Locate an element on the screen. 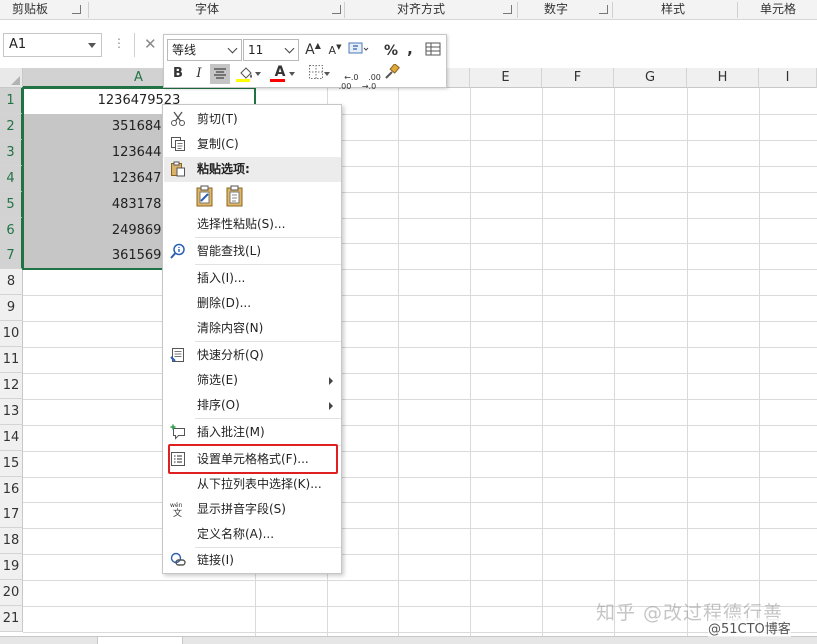 The image size is (817, 644). row-header-5: 5 is located at coordinates (11, 205).